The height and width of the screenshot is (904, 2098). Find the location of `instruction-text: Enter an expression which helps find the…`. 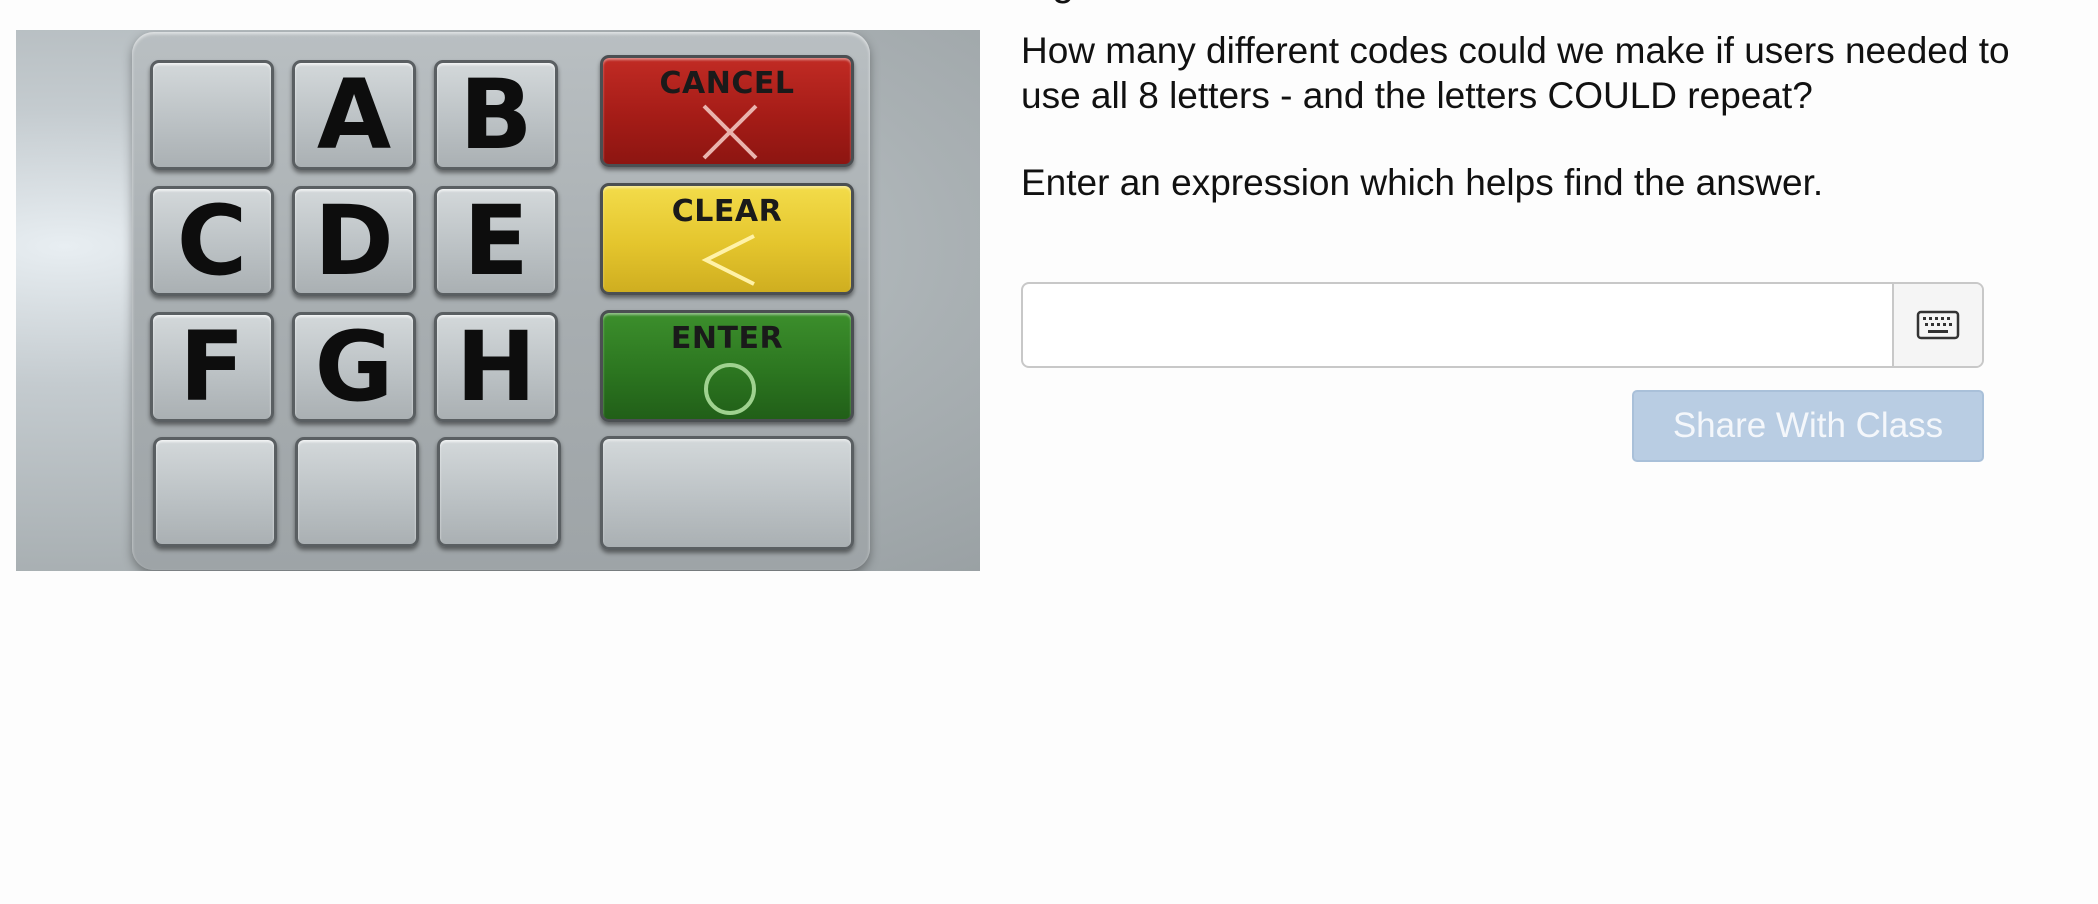

instruction-text: Enter an expression which helps find the… is located at coordinates (1422, 182).